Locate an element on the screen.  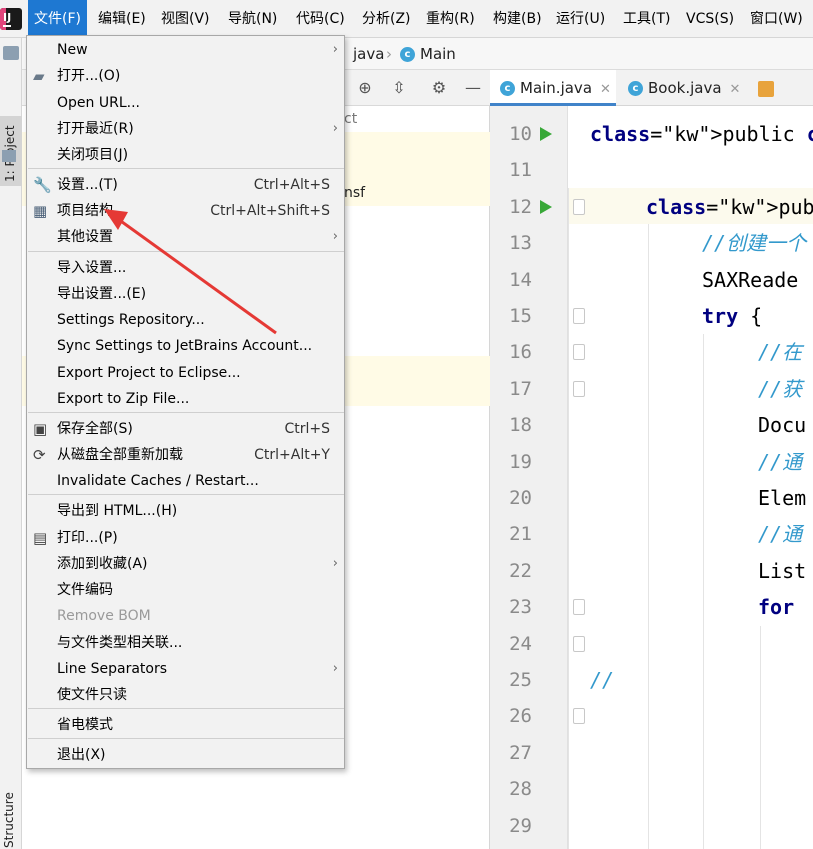
file-menu-item: 其他设置 › is located at coordinates (185, 237).